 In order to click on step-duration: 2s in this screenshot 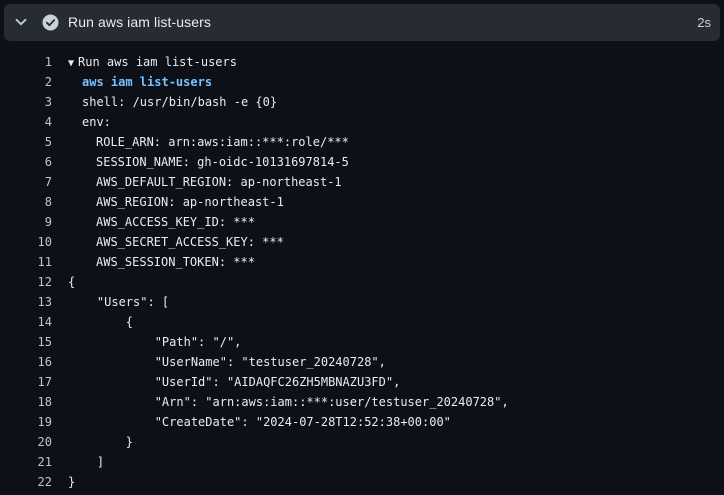, I will do `click(704, 22)`.